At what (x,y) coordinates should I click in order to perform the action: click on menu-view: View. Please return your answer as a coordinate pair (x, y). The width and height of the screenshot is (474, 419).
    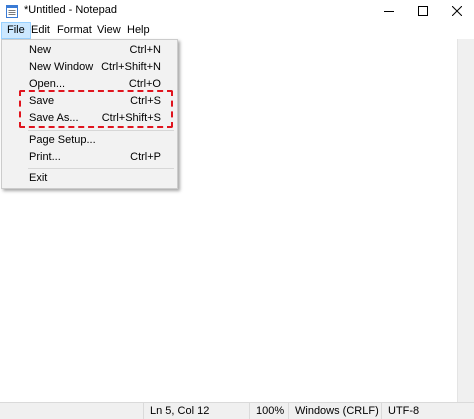
    Looking at the image, I should click on (109, 30).